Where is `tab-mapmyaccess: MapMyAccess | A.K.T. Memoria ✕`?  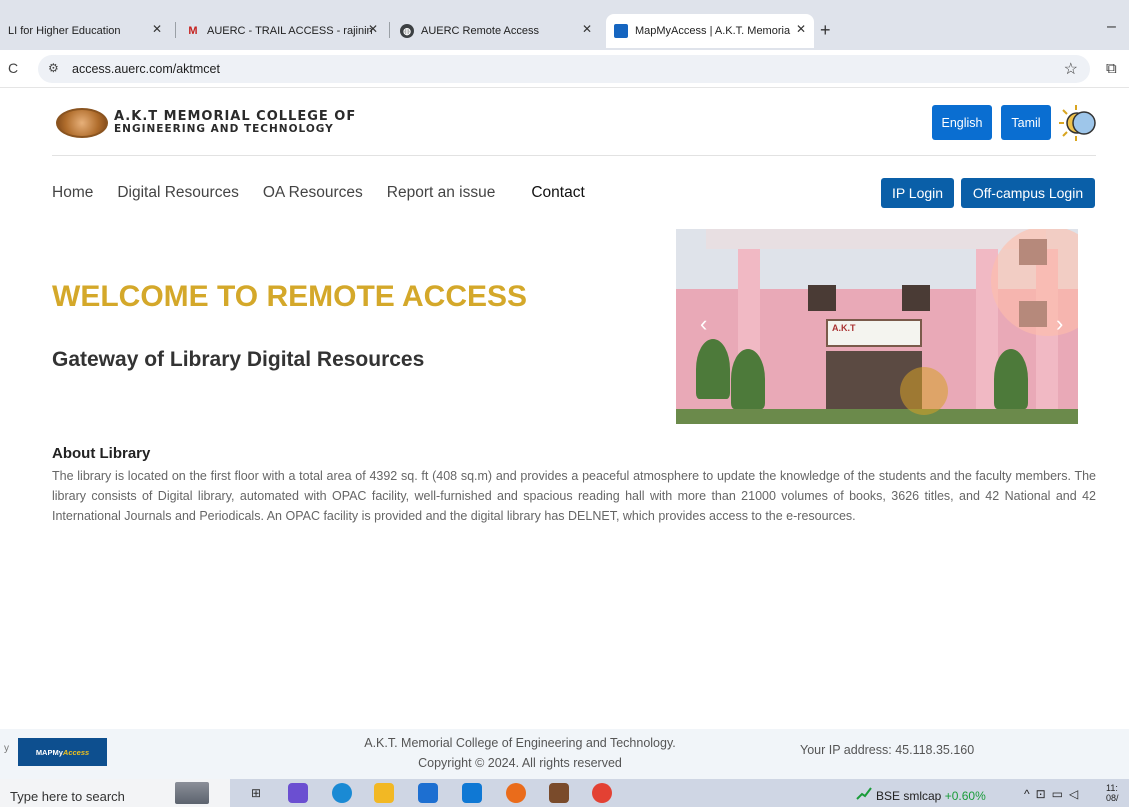
tab-mapmyaccess: MapMyAccess | A.K.T. Memoria ✕ is located at coordinates (710, 31).